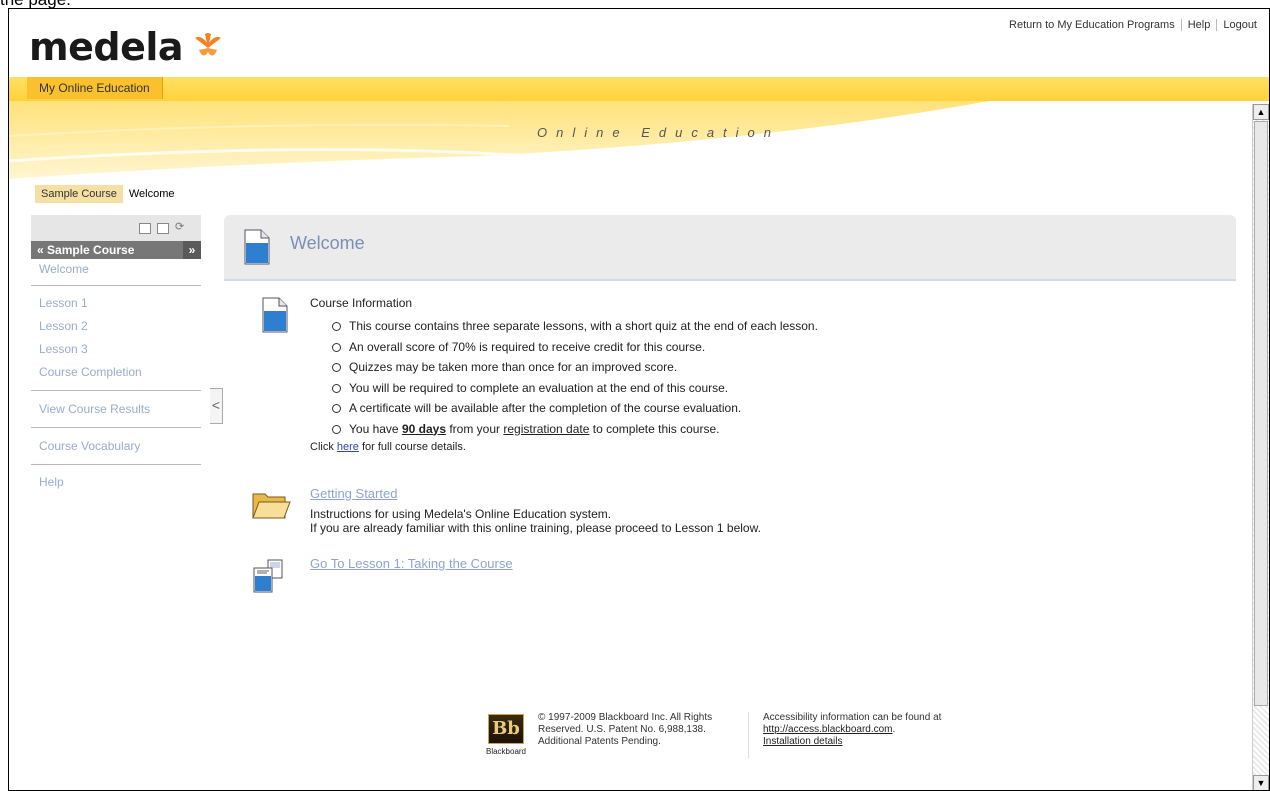 This screenshot has height=791, width=1270. What do you see at coordinates (257, 247) in the screenshot?
I see `document-icon` at bounding box center [257, 247].